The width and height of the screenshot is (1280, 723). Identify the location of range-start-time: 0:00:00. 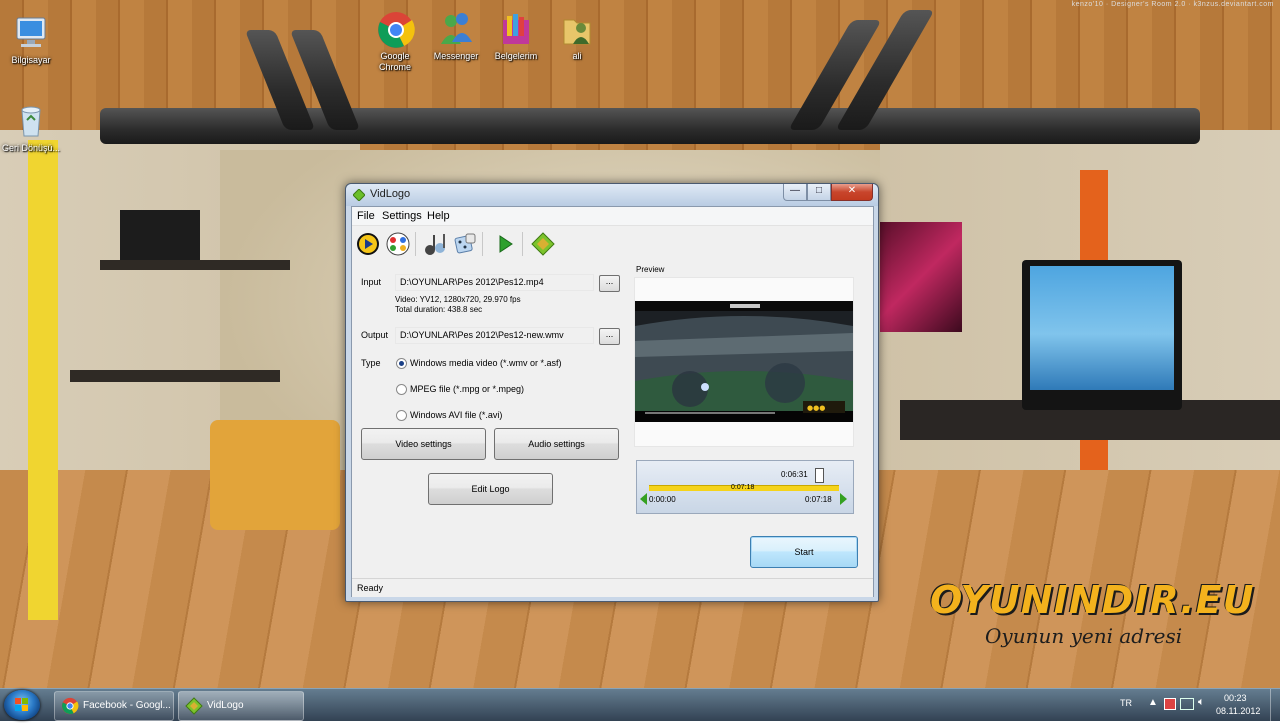
(662, 499).